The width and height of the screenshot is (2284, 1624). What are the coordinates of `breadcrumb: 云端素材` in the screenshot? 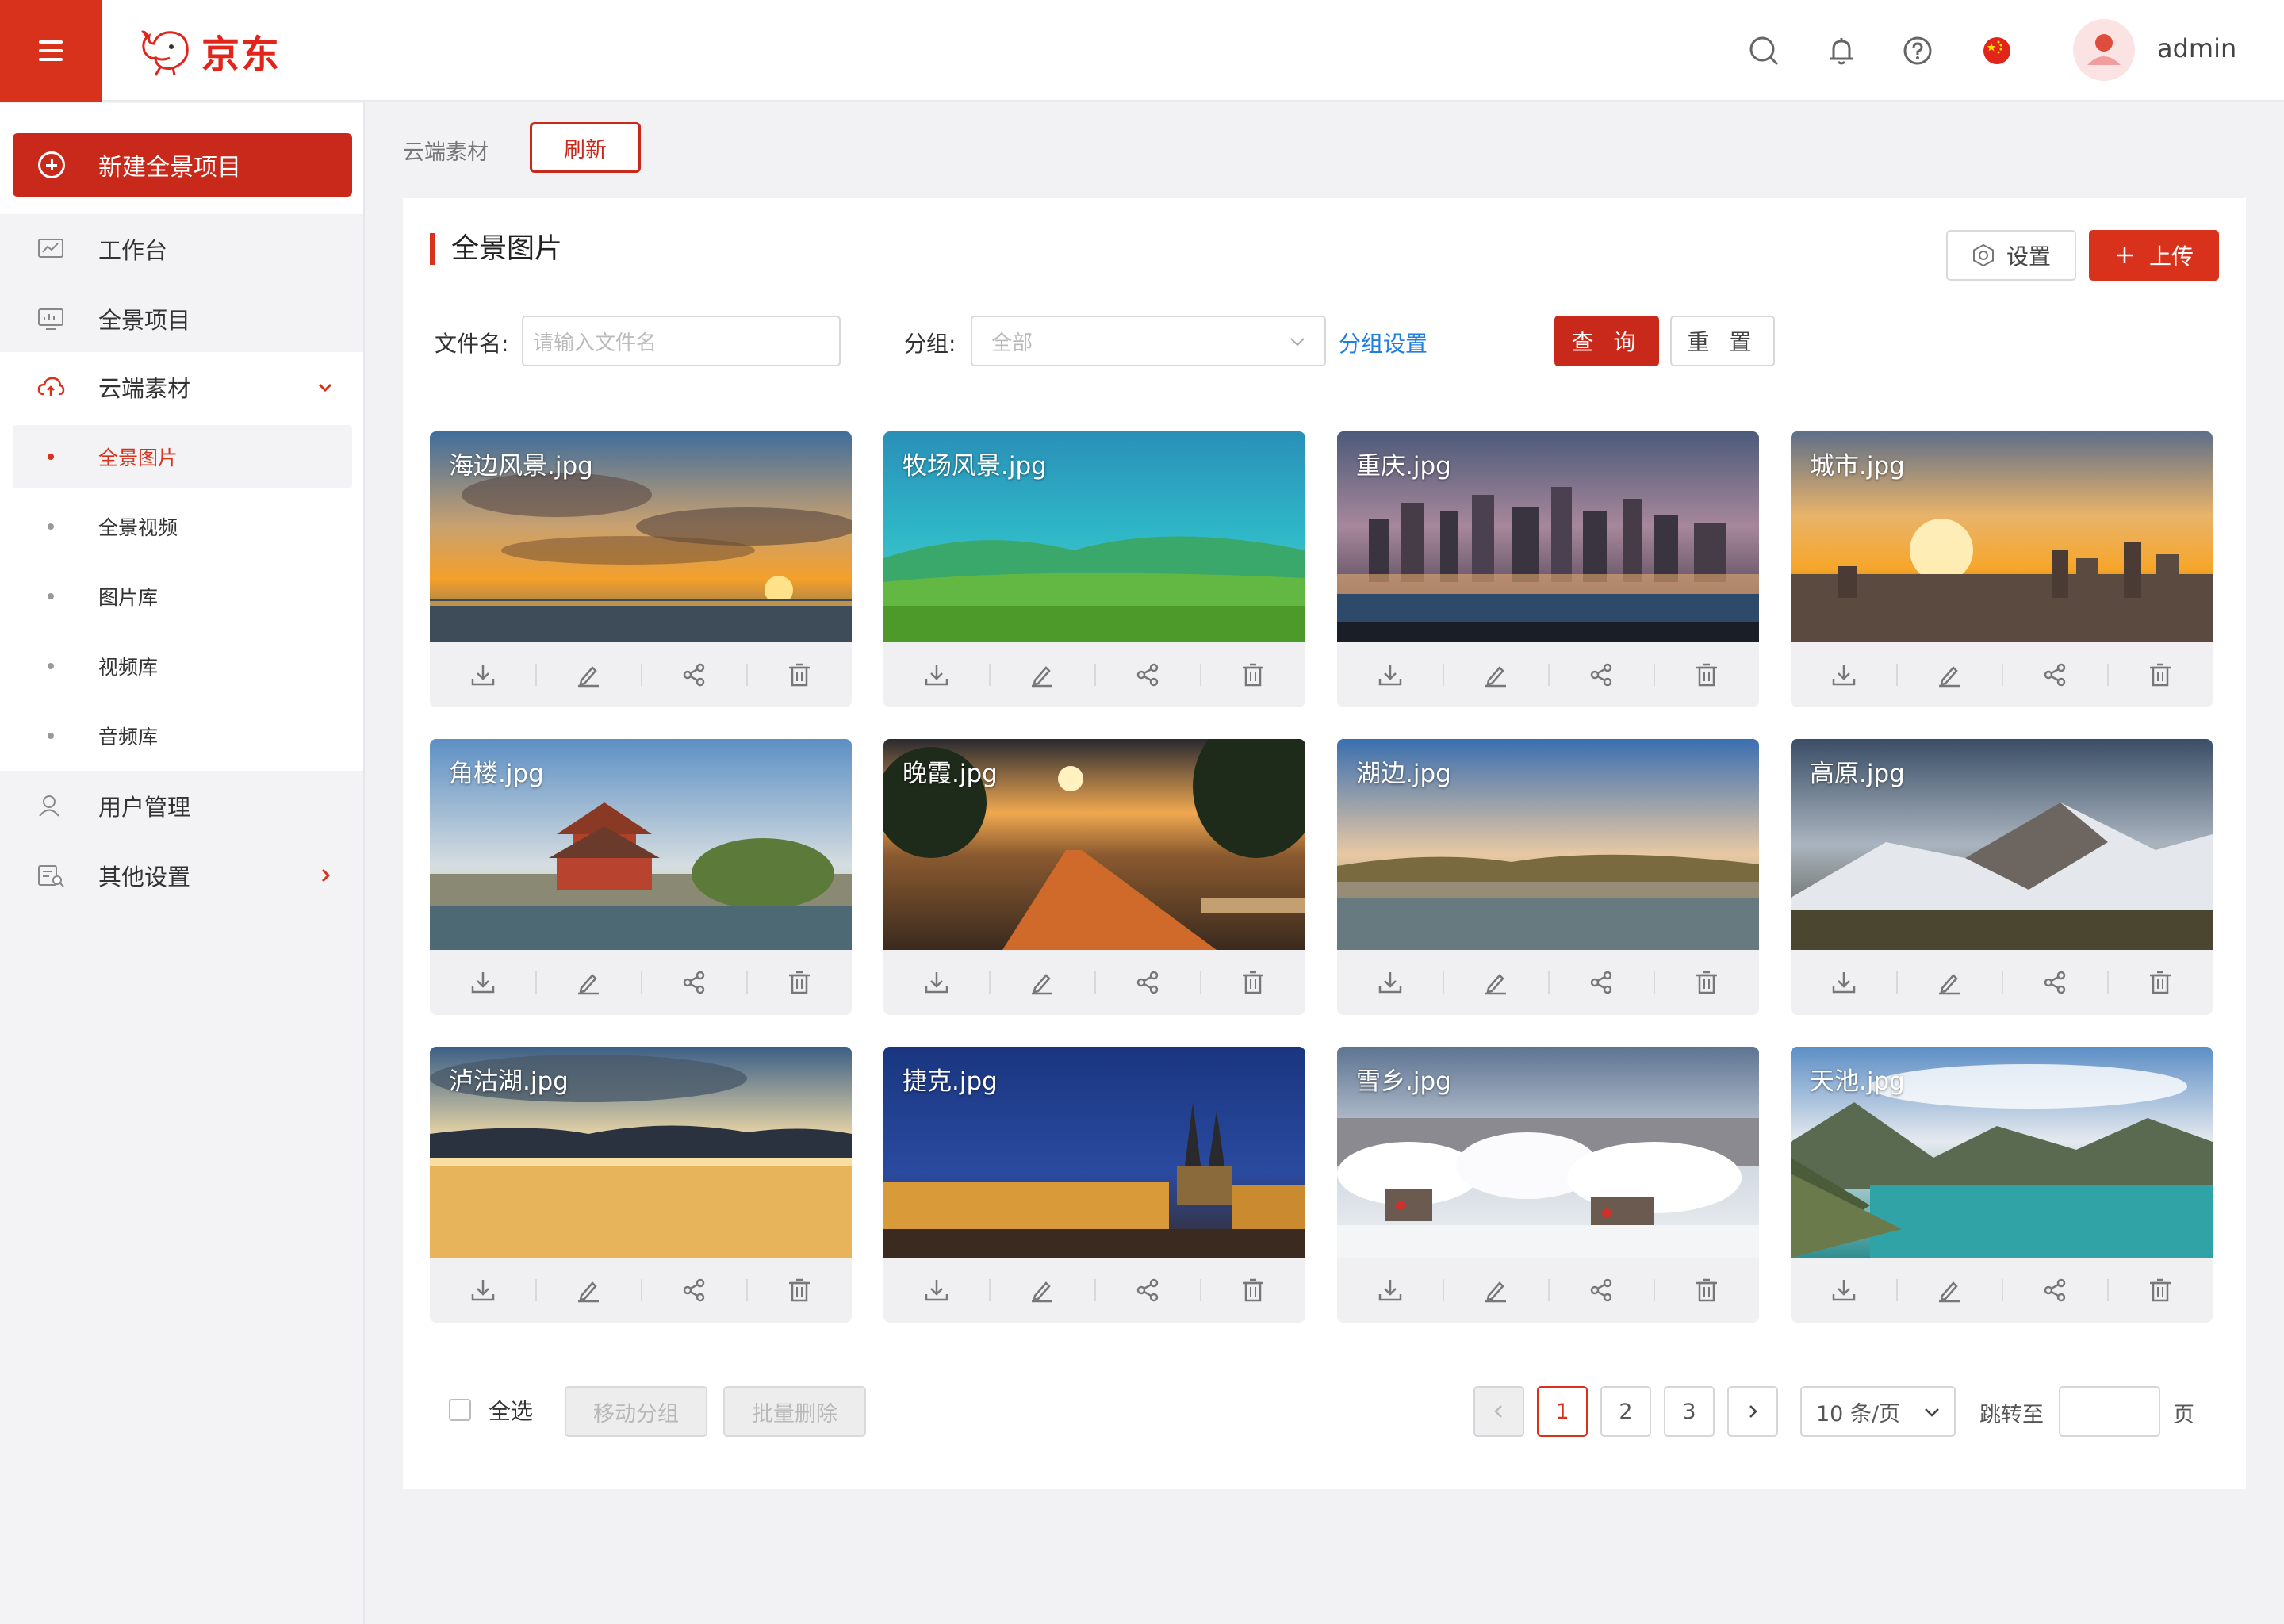 It's located at (446, 150).